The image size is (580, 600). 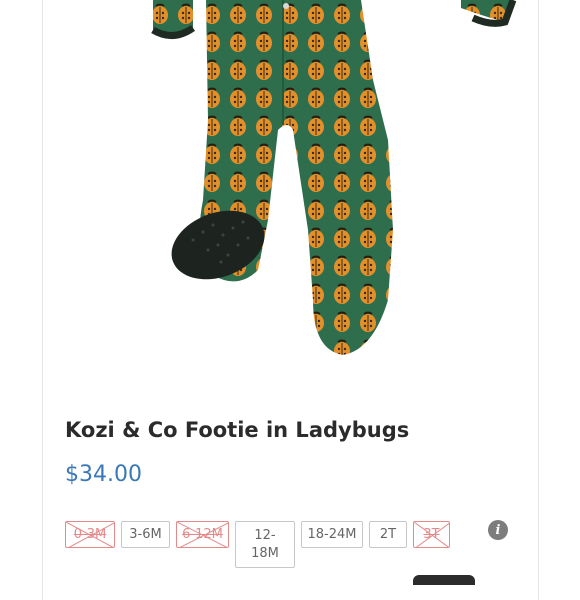 I want to click on size-option-label: 2T, so click(x=388, y=534).